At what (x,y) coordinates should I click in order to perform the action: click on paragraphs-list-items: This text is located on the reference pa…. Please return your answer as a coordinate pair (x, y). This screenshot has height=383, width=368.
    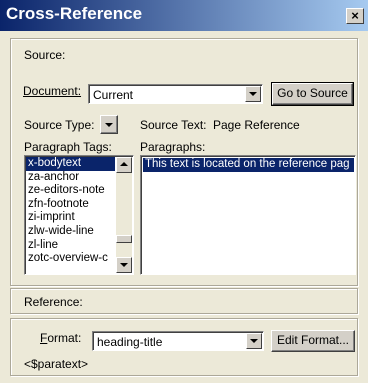
    Looking at the image, I should click on (248, 165).